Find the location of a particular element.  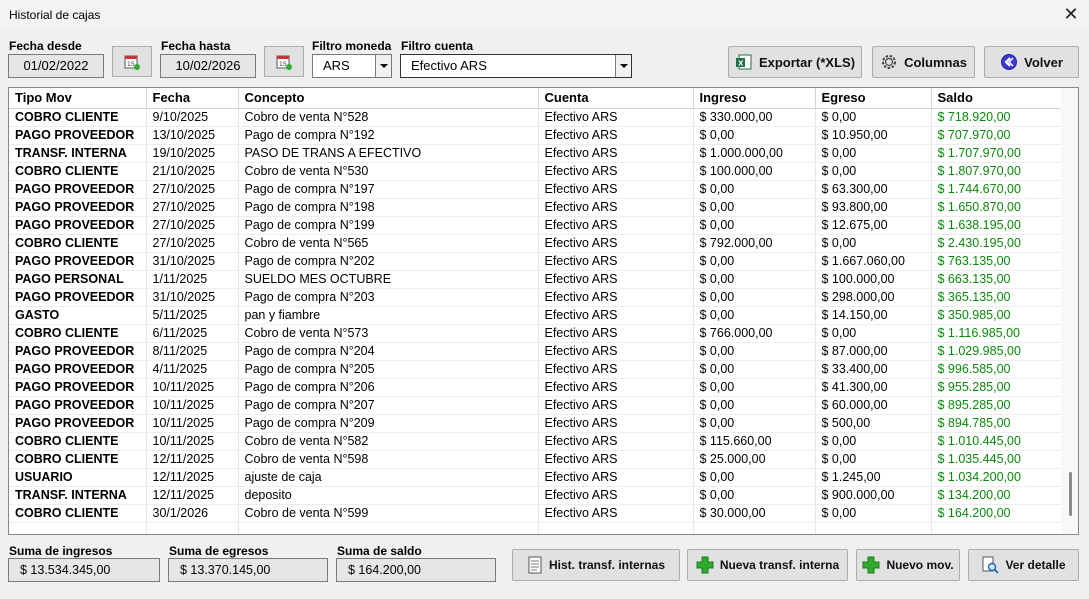

fecha-desde-field: 01/02/2022 is located at coordinates (56, 66).